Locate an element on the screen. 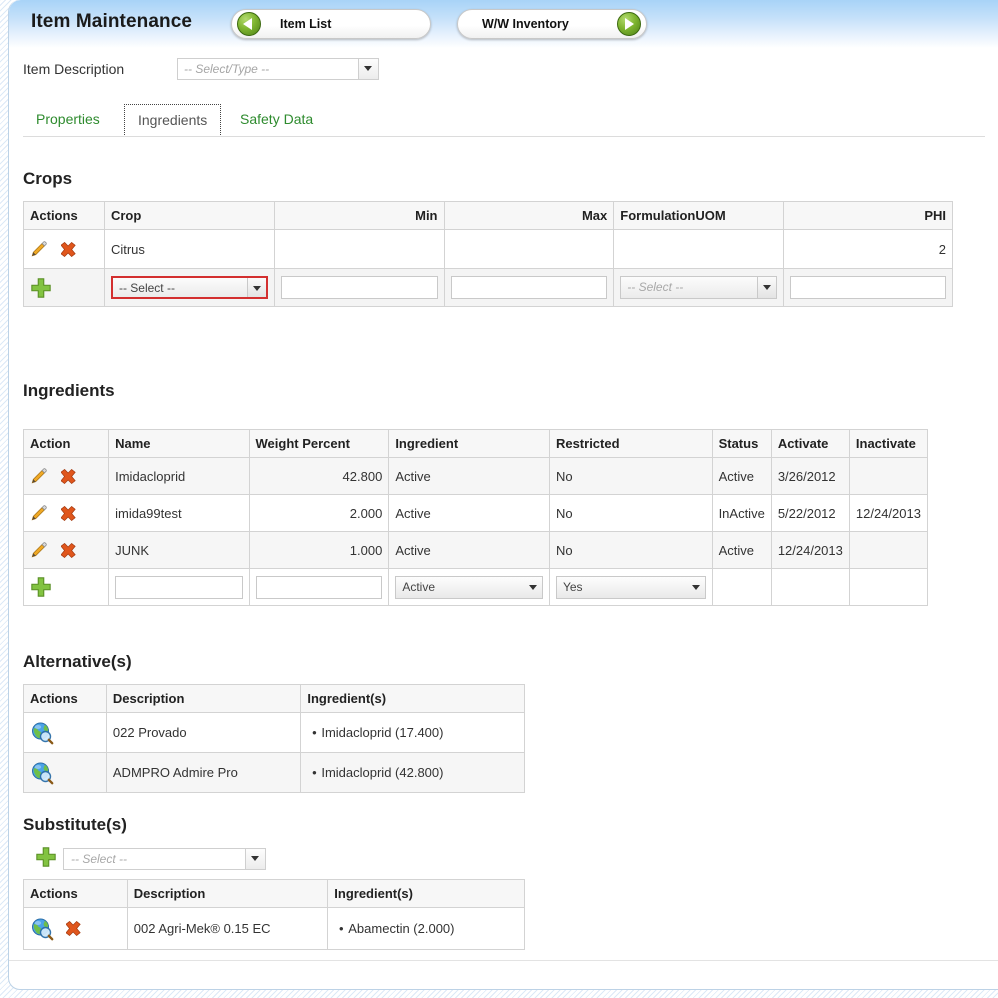 The image size is (998, 998). substitutes-col-ingredients: Ingredient(s) is located at coordinates (426, 893).